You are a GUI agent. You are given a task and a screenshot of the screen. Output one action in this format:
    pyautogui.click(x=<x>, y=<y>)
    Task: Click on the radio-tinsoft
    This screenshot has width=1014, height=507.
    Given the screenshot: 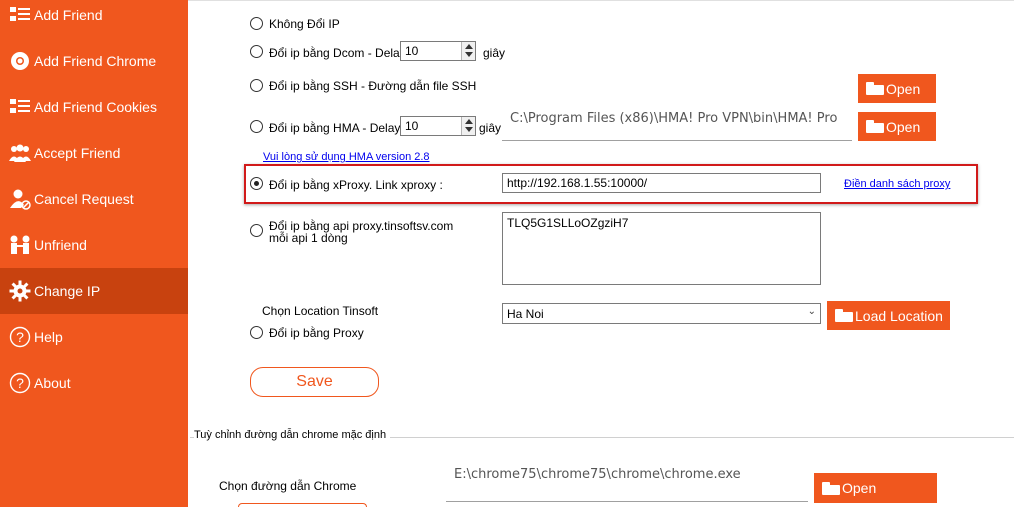 What is the action you would take?
    pyautogui.click(x=256, y=230)
    